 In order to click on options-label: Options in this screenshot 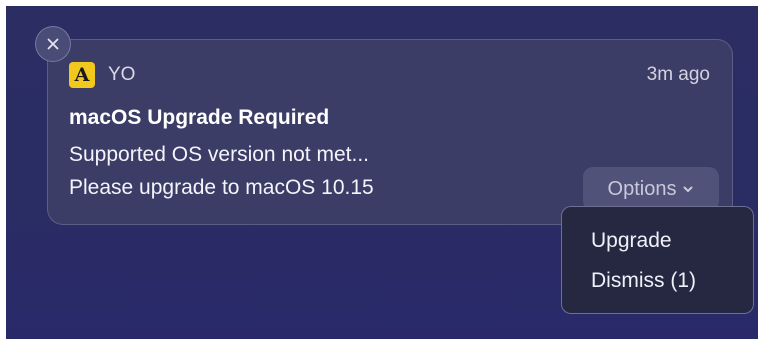, I will do `click(642, 188)`.